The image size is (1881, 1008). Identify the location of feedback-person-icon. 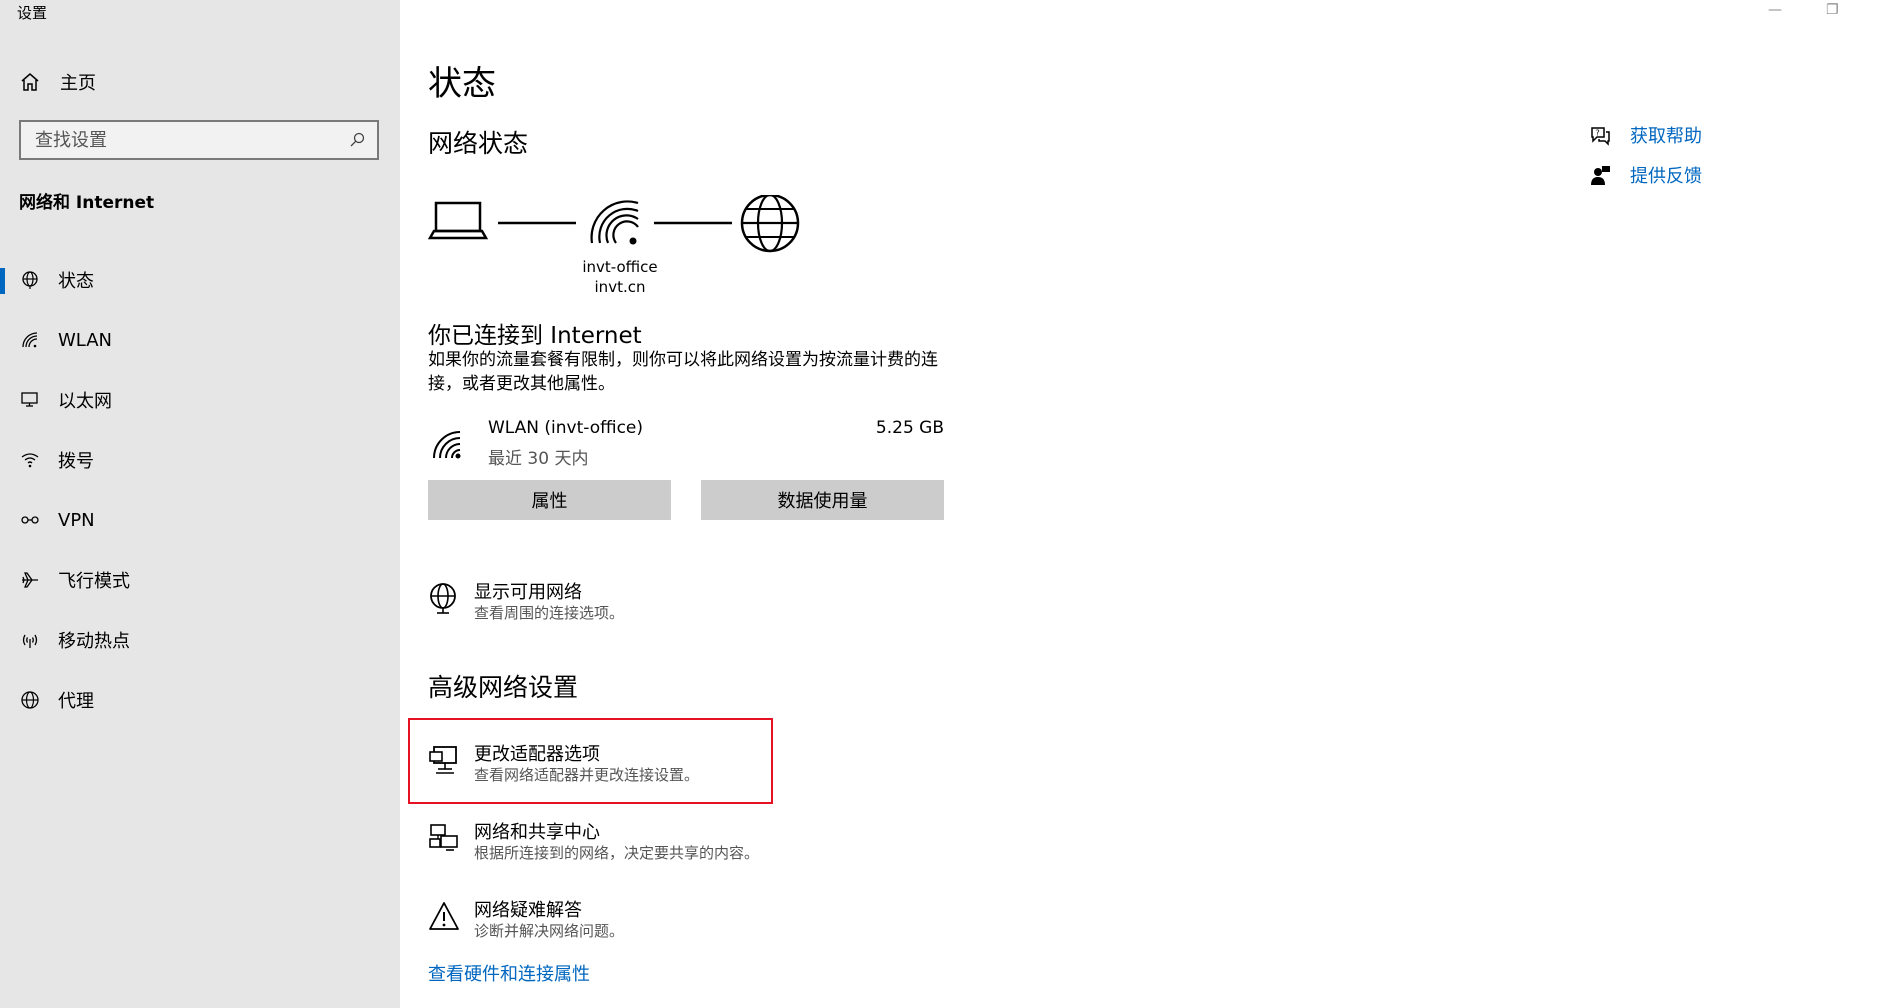
(1600, 175).